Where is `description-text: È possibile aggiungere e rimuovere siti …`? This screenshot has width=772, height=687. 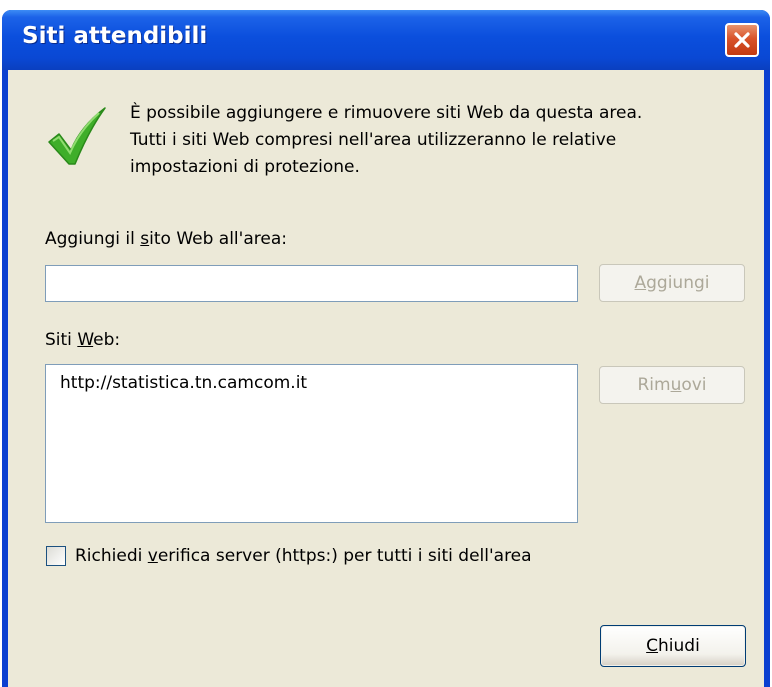
description-text: È possibile aggiungere e rimuovere siti … is located at coordinates (440, 140).